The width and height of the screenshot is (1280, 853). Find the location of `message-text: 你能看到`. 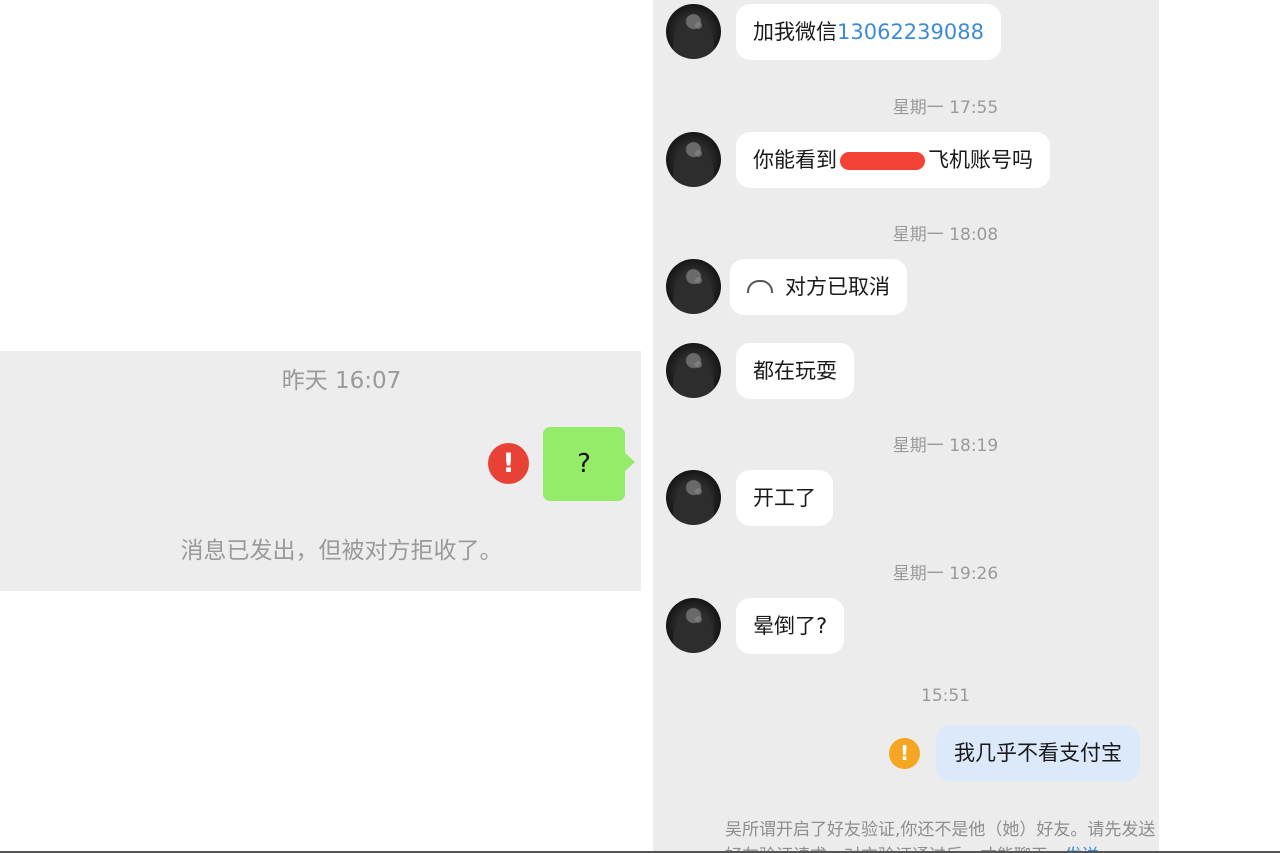

message-text: 你能看到 is located at coordinates (795, 160).